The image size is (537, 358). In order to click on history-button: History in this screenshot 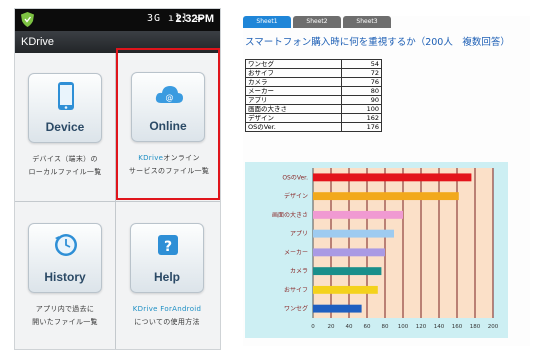, I will do `click(65, 258)`.